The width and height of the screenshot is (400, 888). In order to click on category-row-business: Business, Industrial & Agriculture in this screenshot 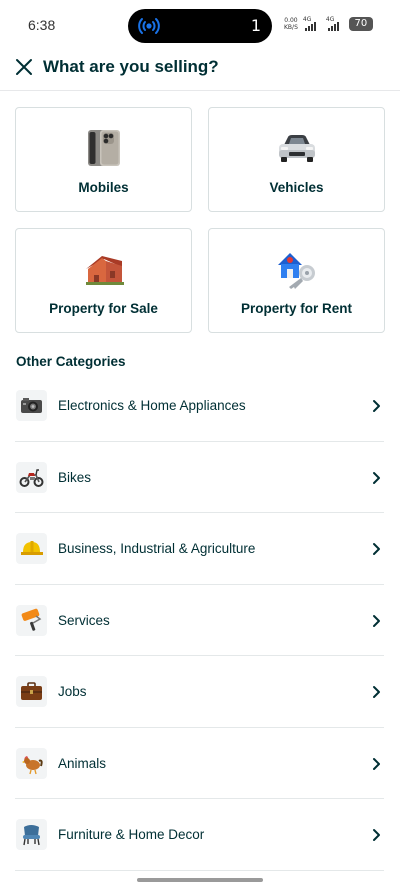, I will do `click(199, 549)`.